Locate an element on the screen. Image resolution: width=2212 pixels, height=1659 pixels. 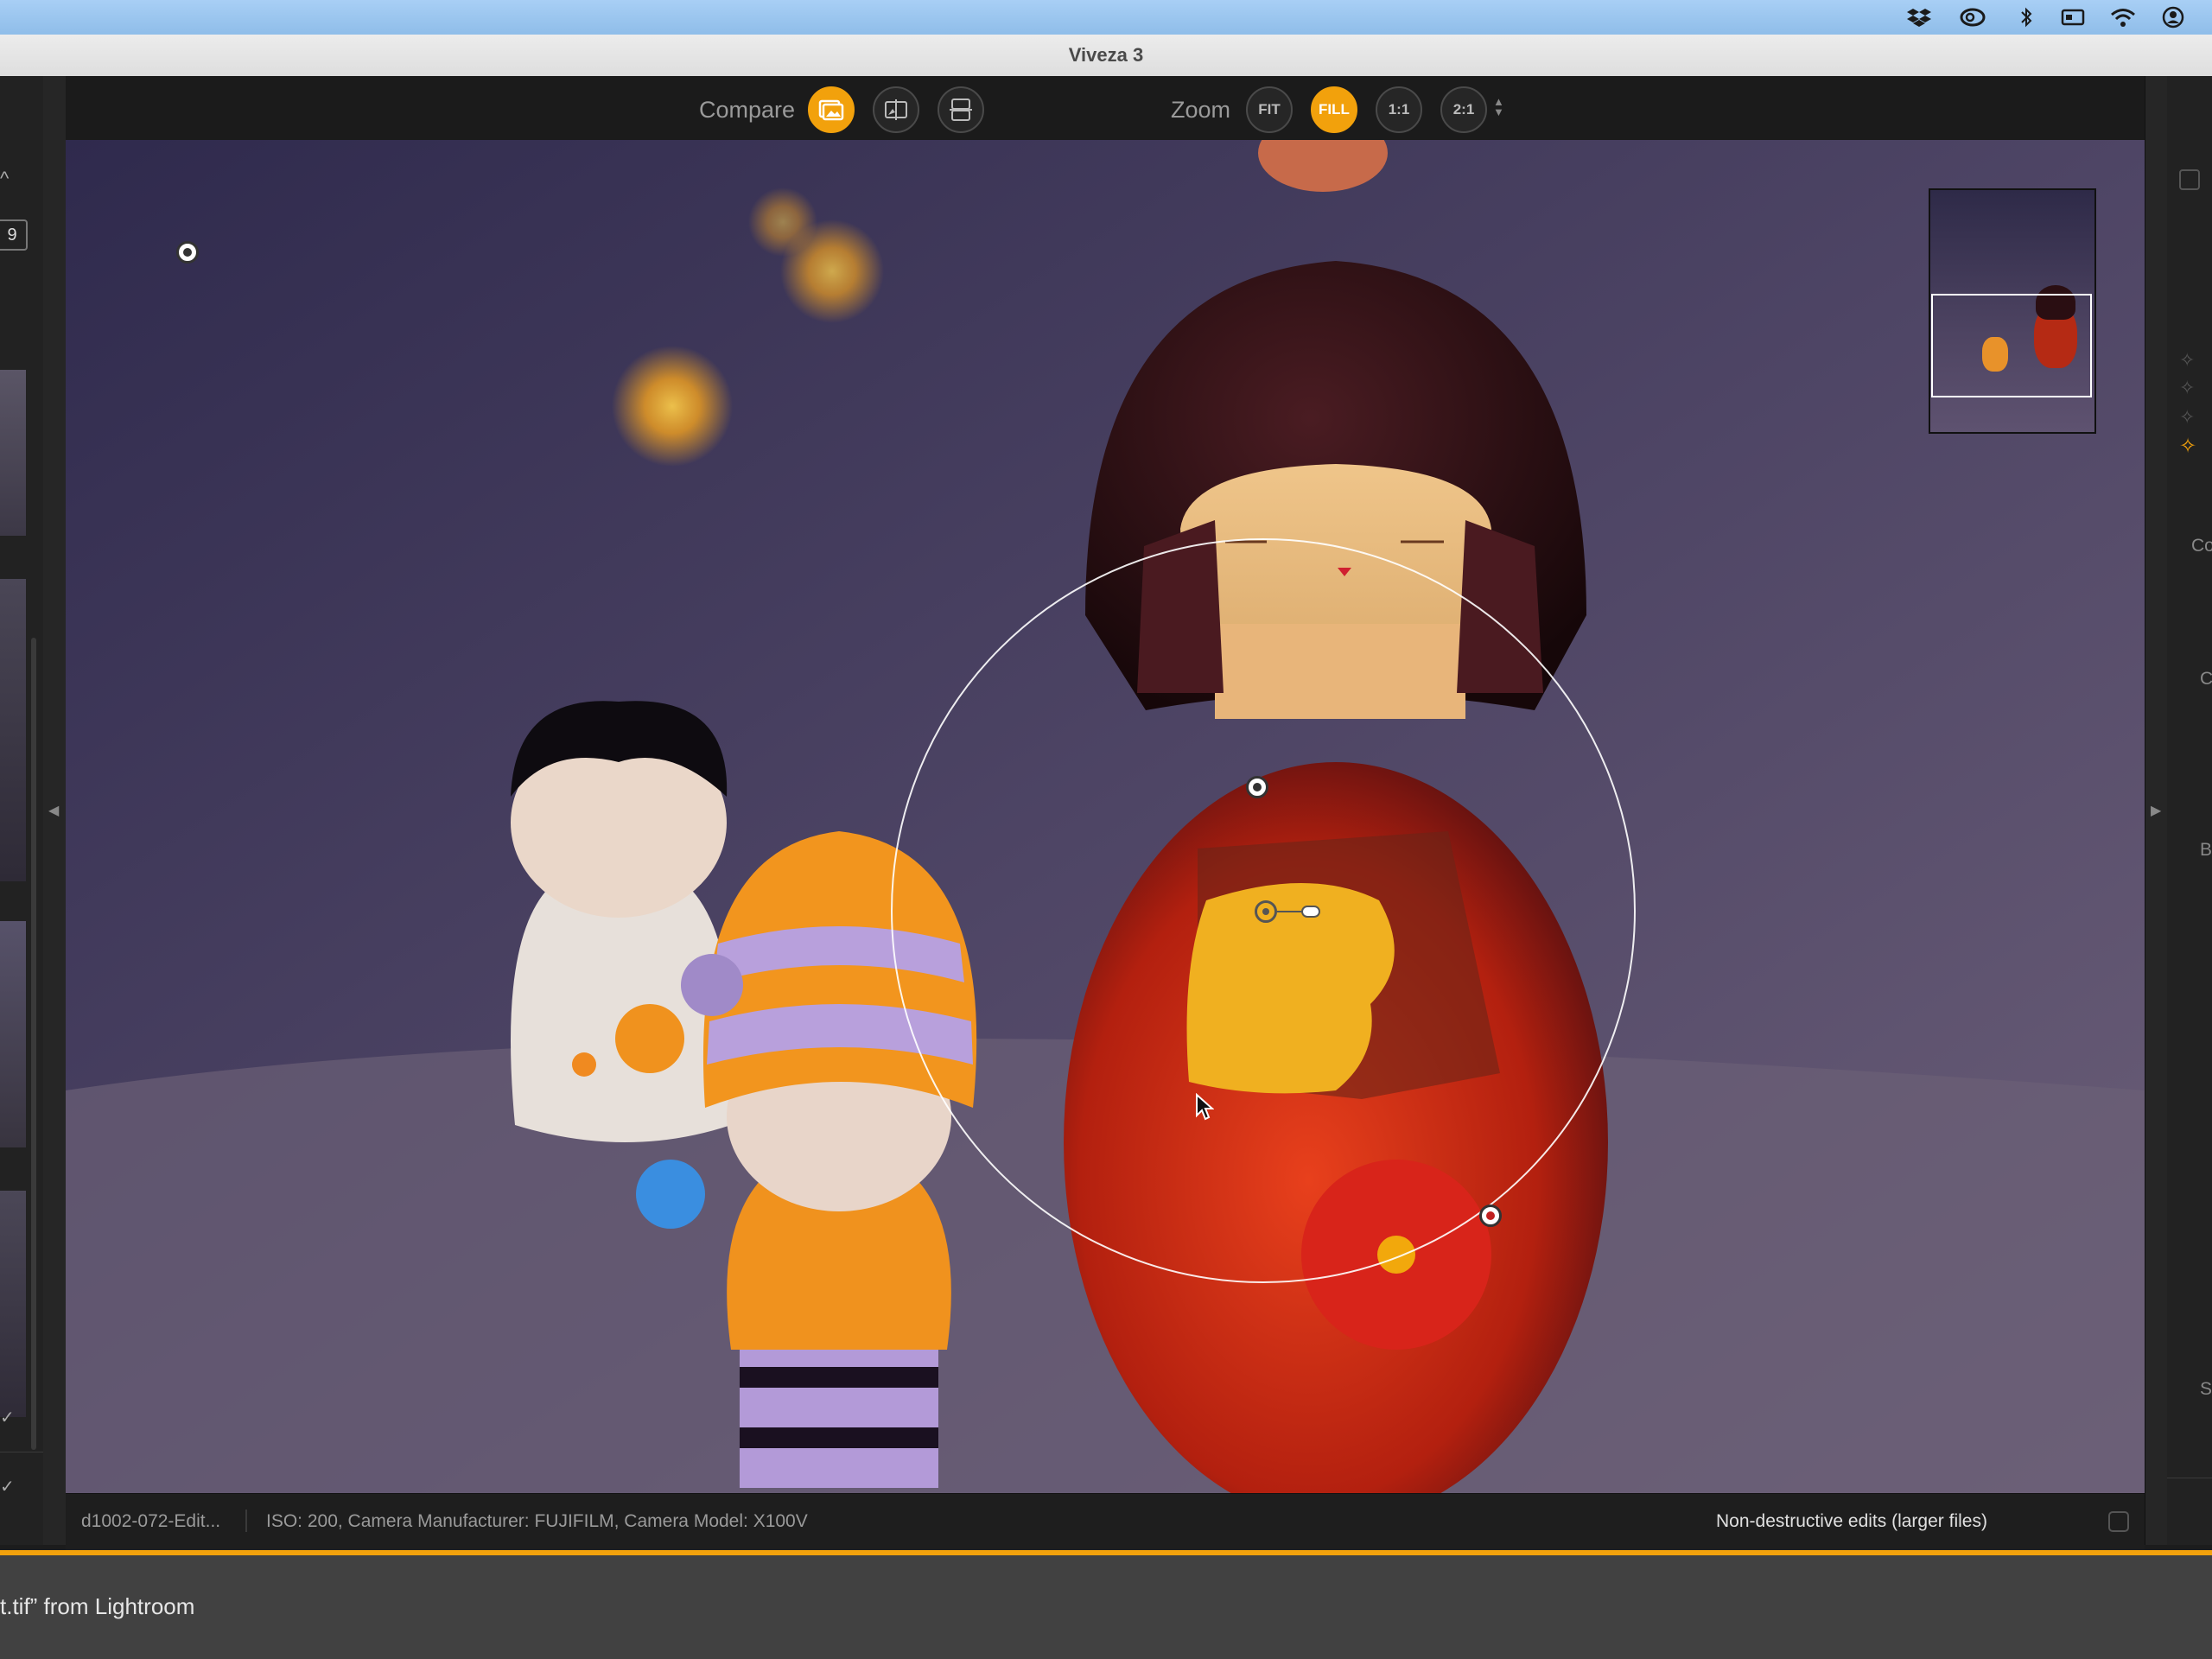
creative-cloud-icon is located at coordinates (1973, 17).